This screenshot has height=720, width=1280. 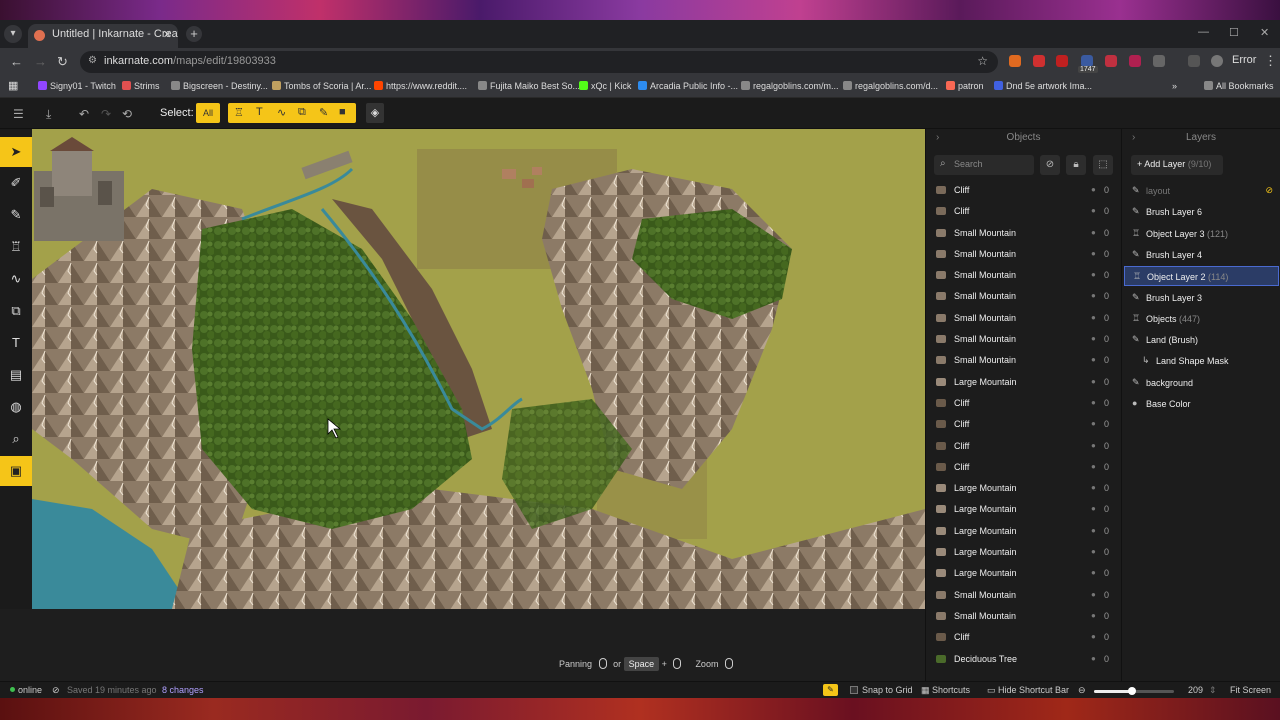 I want to click on layer-item: ♖ Object Layer 3 (121), so click(x=1201, y=234).